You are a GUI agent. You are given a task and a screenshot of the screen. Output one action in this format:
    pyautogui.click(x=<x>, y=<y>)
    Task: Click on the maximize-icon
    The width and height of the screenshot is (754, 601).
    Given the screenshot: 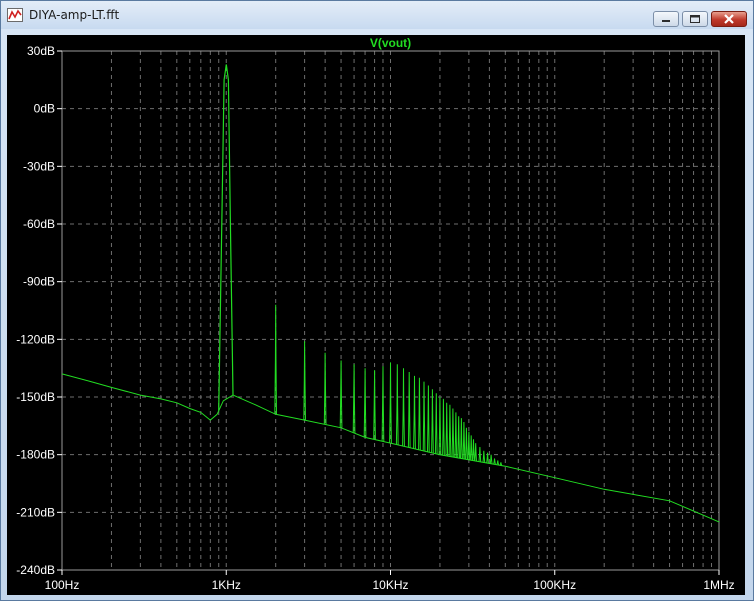 What is the action you would take?
    pyautogui.click(x=695, y=19)
    